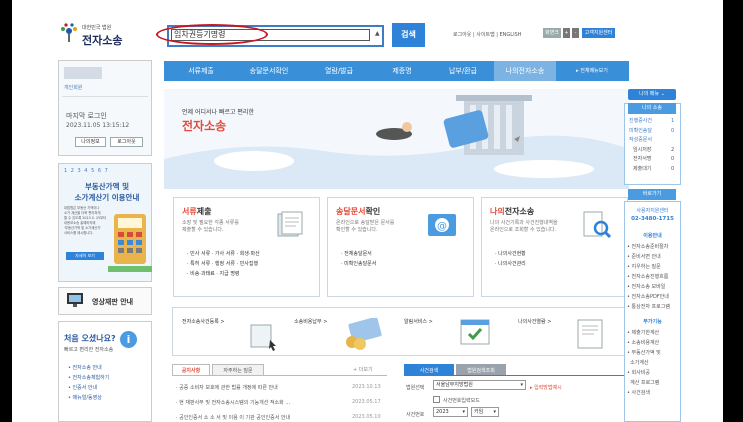  What do you see at coordinates (69, 33) in the screenshot?
I see `court-logo-icon` at bounding box center [69, 33].